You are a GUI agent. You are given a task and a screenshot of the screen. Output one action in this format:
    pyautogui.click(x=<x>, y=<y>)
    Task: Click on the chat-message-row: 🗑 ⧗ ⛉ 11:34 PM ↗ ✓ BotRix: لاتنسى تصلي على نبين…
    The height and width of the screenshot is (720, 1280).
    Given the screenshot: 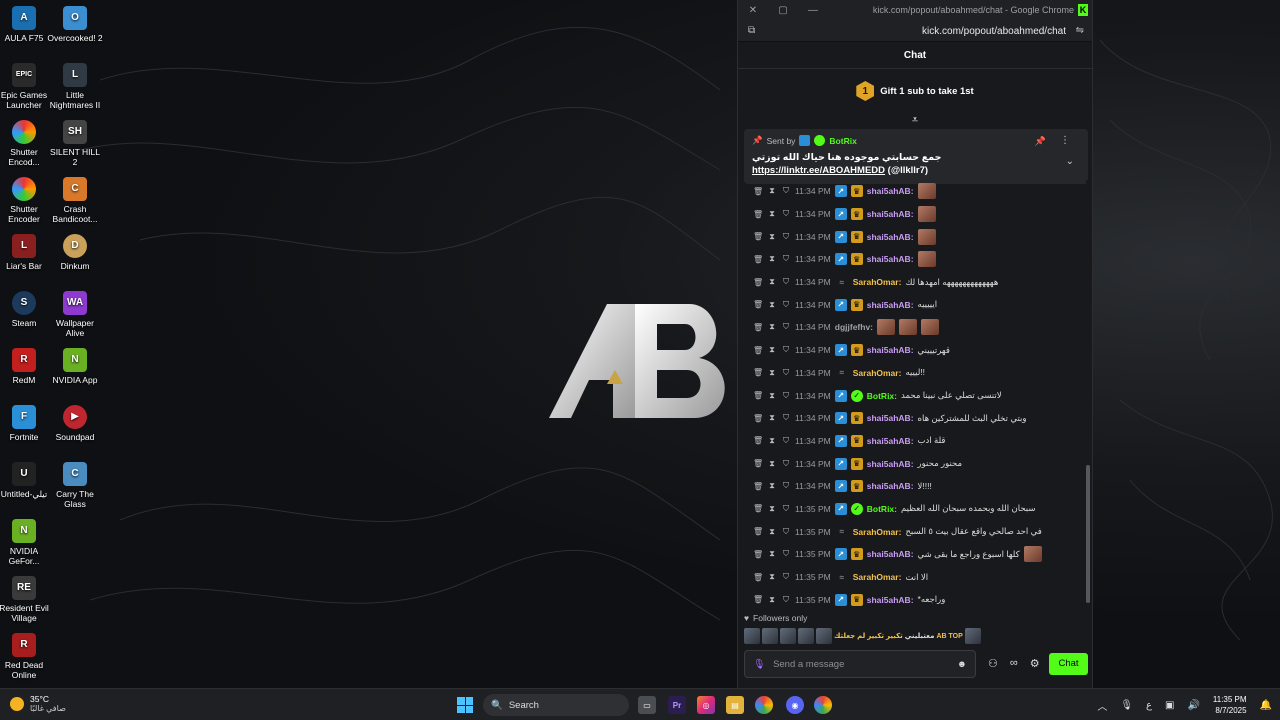 What is the action you would take?
    pyautogui.click(x=913, y=395)
    